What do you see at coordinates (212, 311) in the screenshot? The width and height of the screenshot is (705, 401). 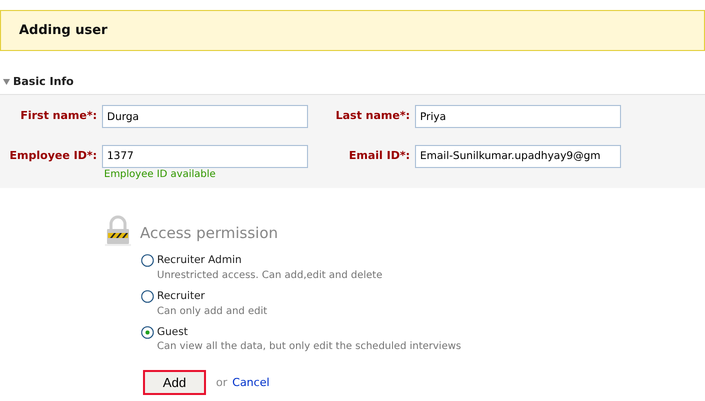 I see `option-description: Can only add and edit` at bounding box center [212, 311].